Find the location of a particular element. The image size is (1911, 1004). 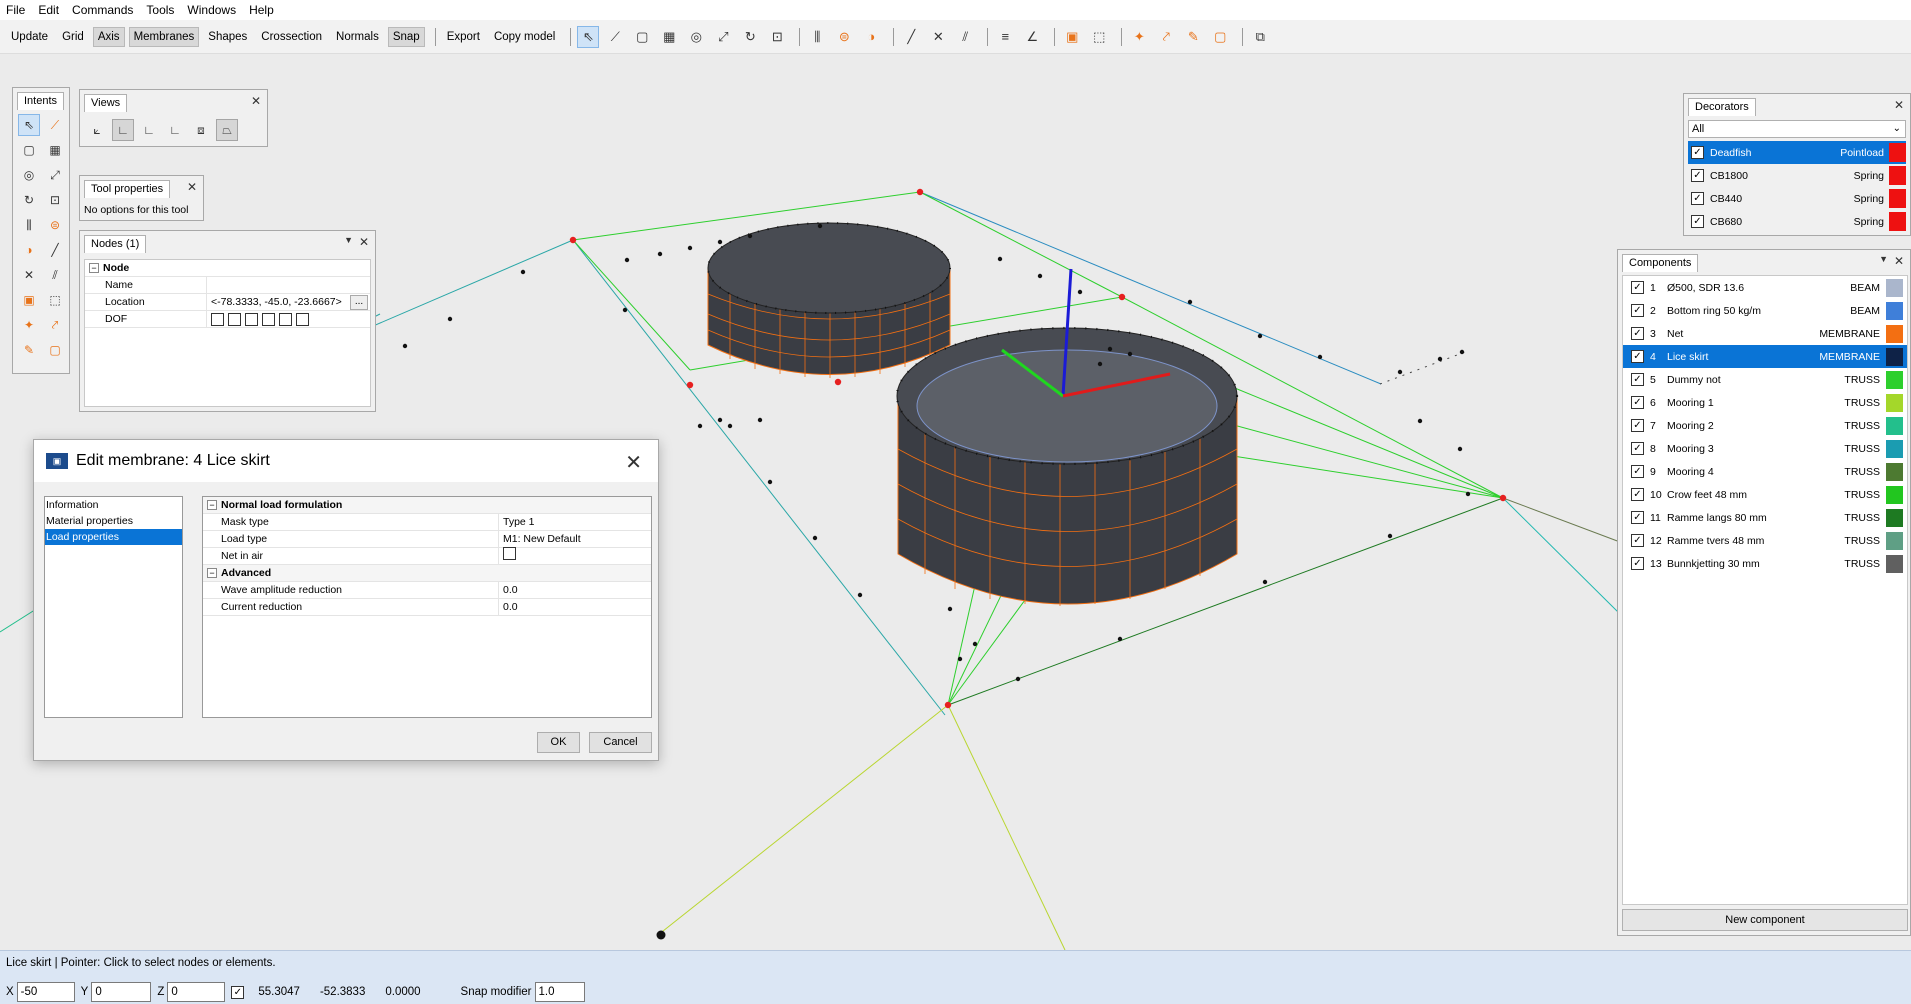

update-toggle-button: Update is located at coordinates (29, 37).